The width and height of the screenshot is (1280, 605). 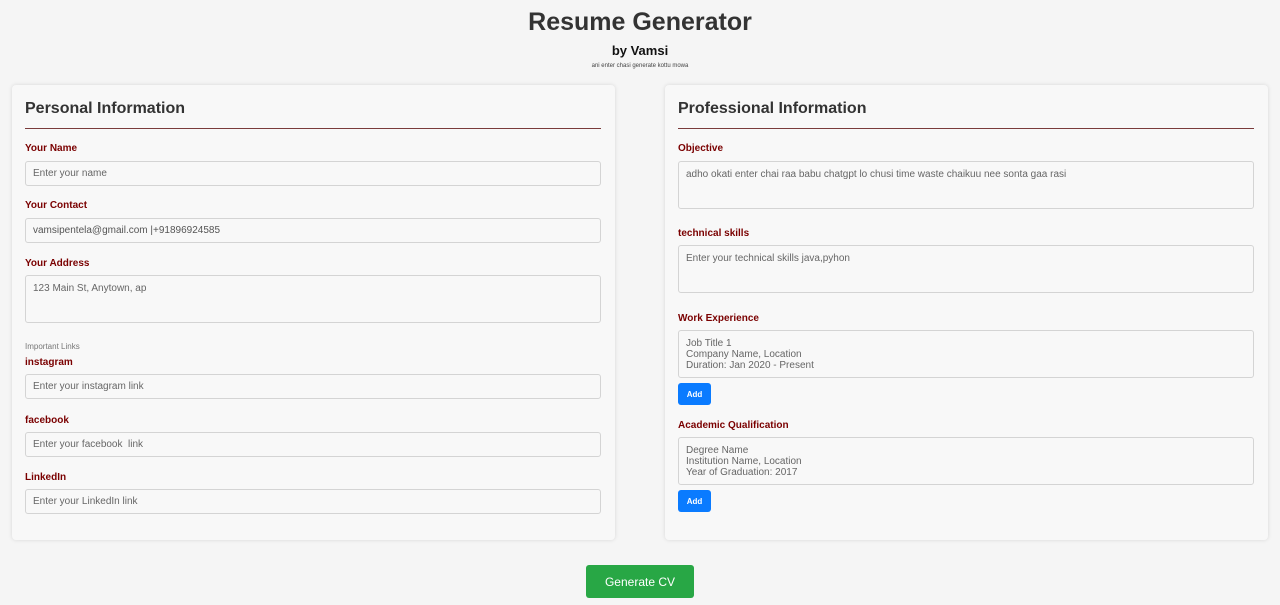 What do you see at coordinates (57, 263) in the screenshot?
I see `address-label: Your Address` at bounding box center [57, 263].